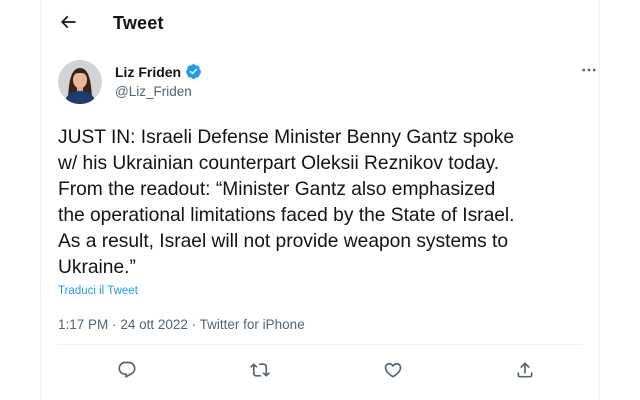  I want to click on translate-tweet-link: Traduci il Tweet, so click(98, 291).